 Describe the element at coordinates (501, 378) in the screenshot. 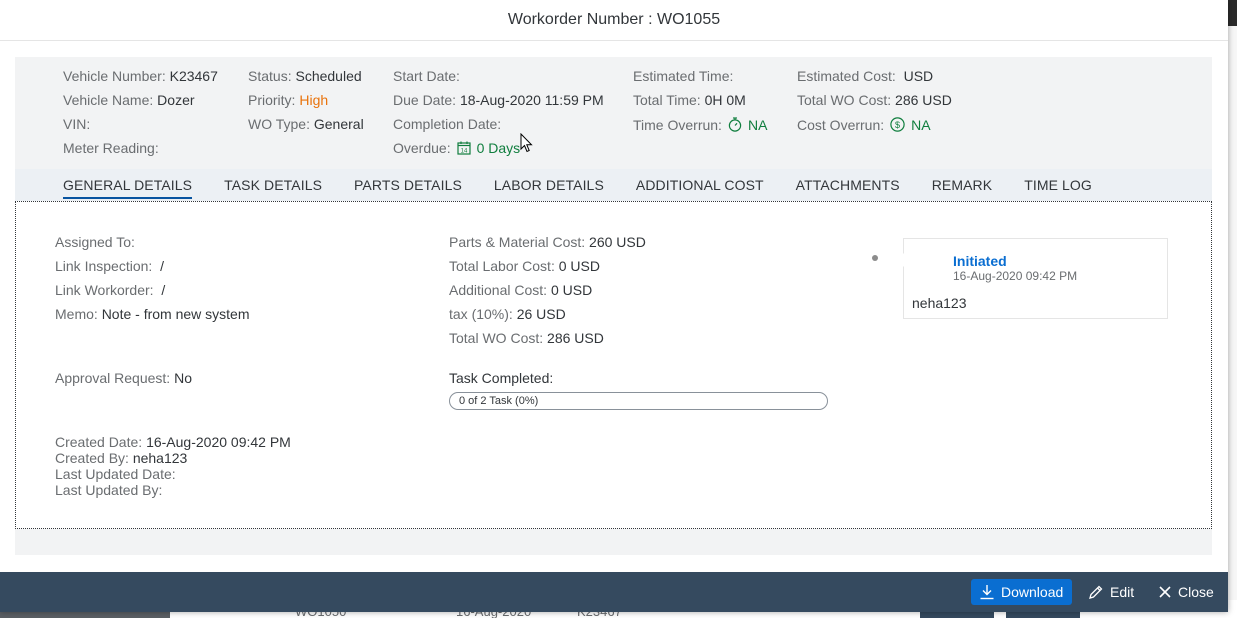

I see `task-completed-label: Task Completed:` at that location.